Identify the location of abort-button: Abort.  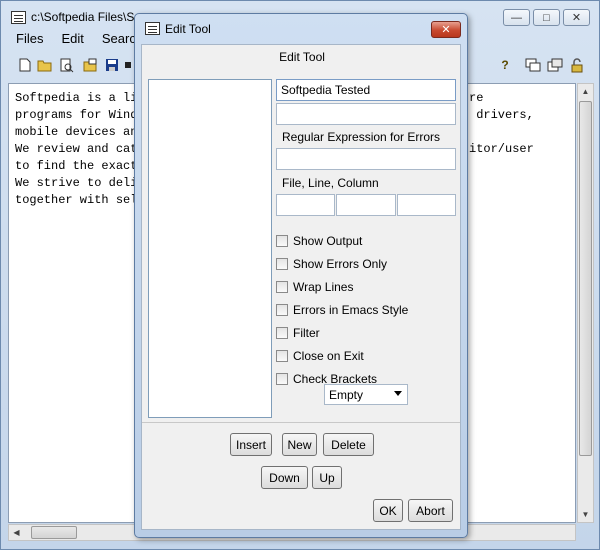
(430, 510).